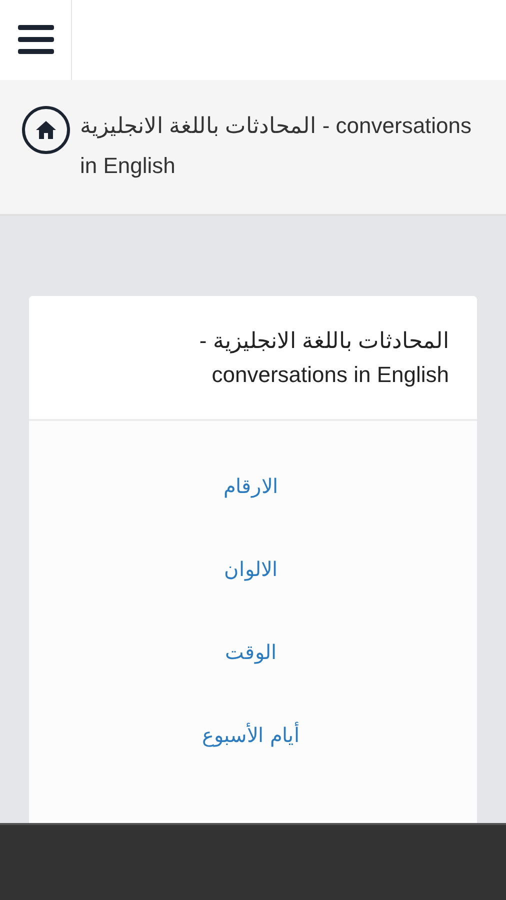  Describe the element at coordinates (251, 487) in the screenshot. I see `topic-link: الارقام` at that location.